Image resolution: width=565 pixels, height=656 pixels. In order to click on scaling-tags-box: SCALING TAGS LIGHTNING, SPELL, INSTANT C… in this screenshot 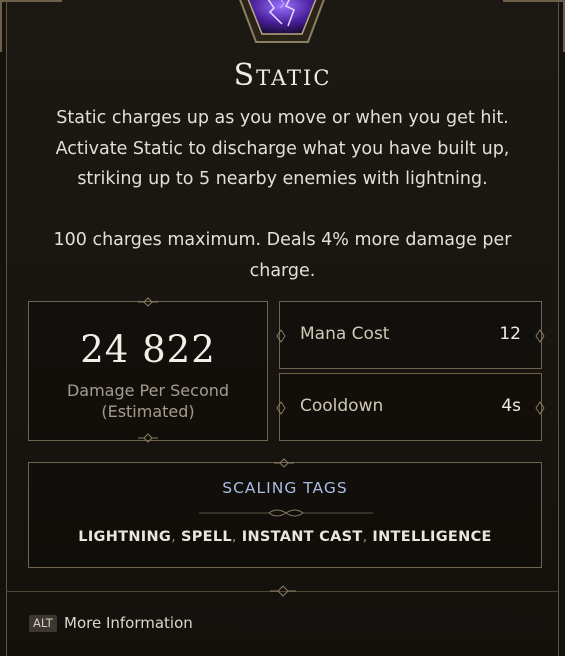, I will do `click(285, 515)`.